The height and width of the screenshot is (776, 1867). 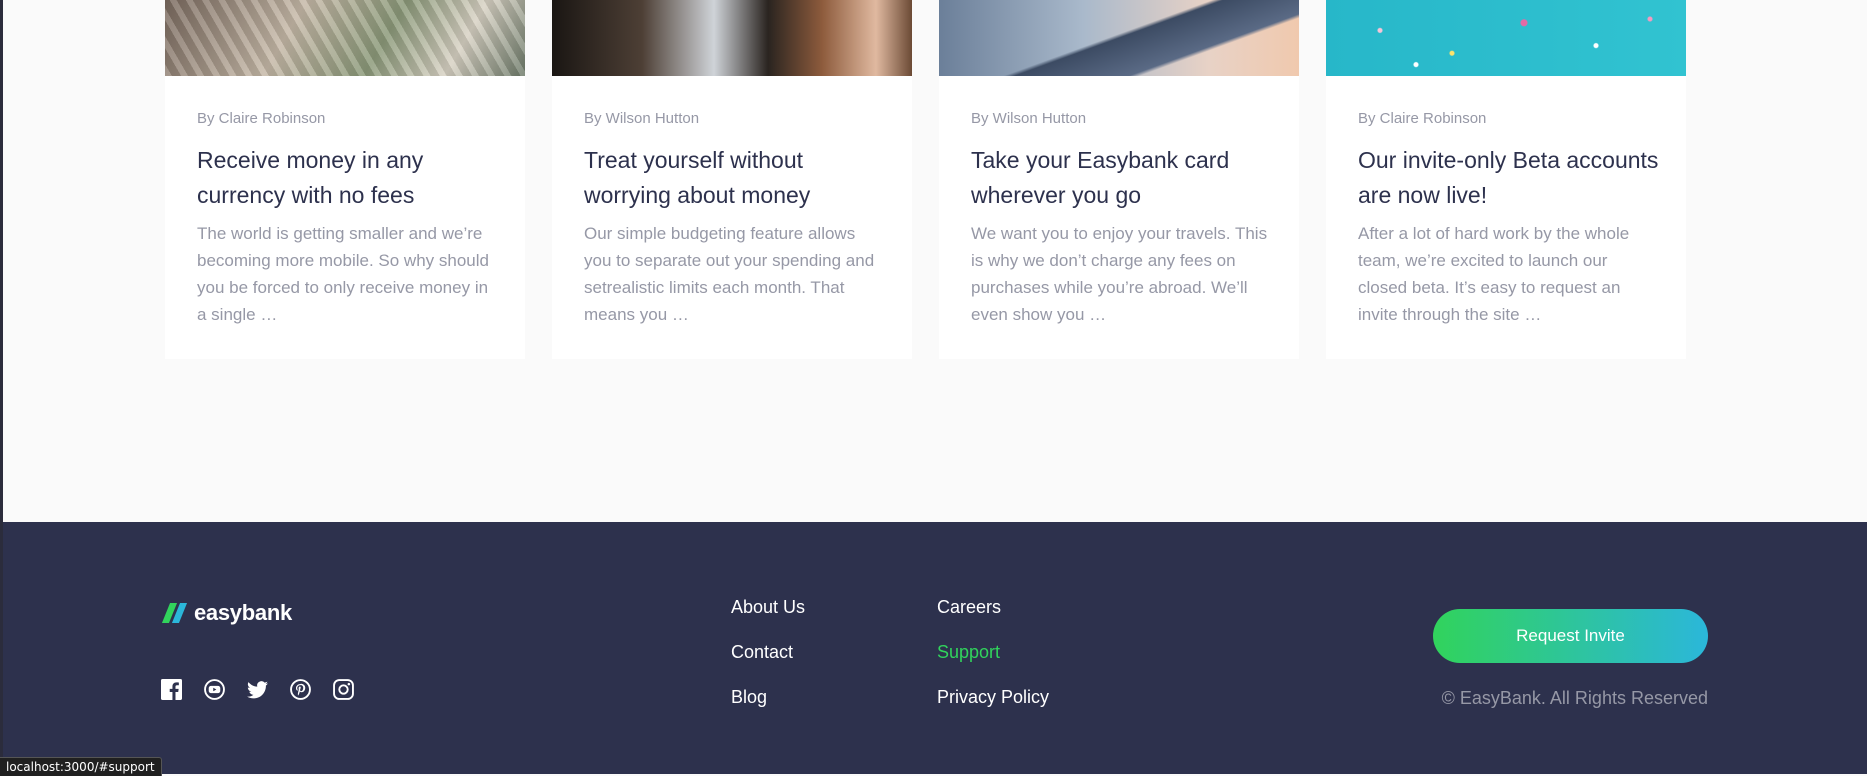 I want to click on logo-text: easybank, so click(x=243, y=612).